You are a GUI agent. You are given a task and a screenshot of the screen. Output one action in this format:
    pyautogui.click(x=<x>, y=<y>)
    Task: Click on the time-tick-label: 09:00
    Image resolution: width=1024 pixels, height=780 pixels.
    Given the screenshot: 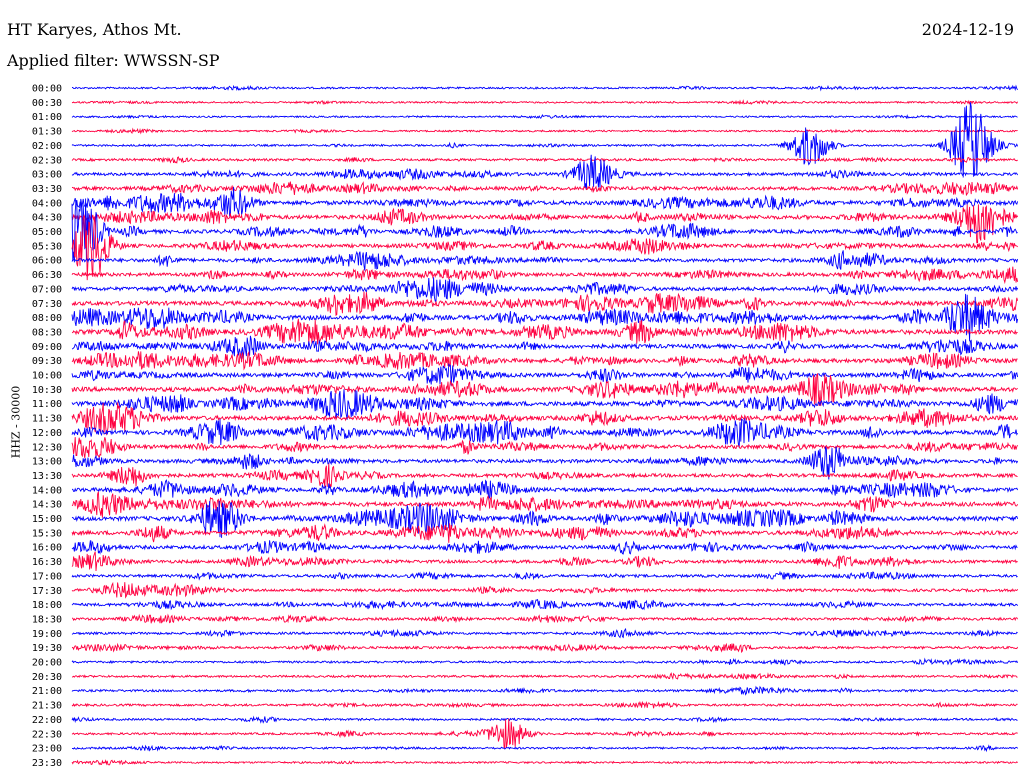 What is the action you would take?
    pyautogui.click(x=47, y=347)
    